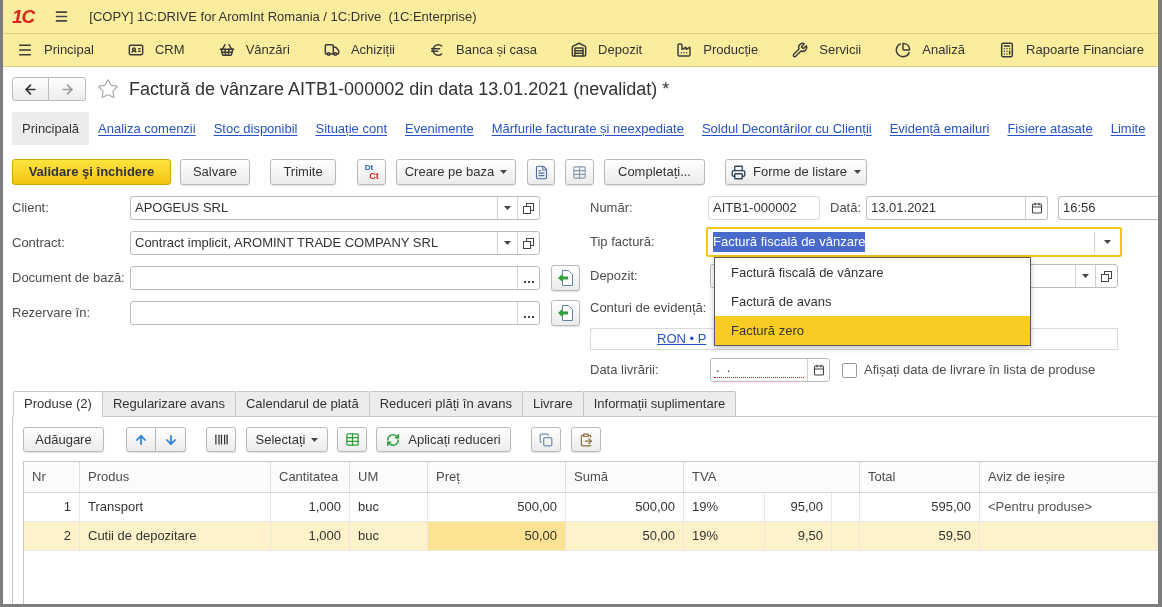  What do you see at coordinates (682, 339) in the screenshot?
I see `accounts-link: RON • P` at bounding box center [682, 339].